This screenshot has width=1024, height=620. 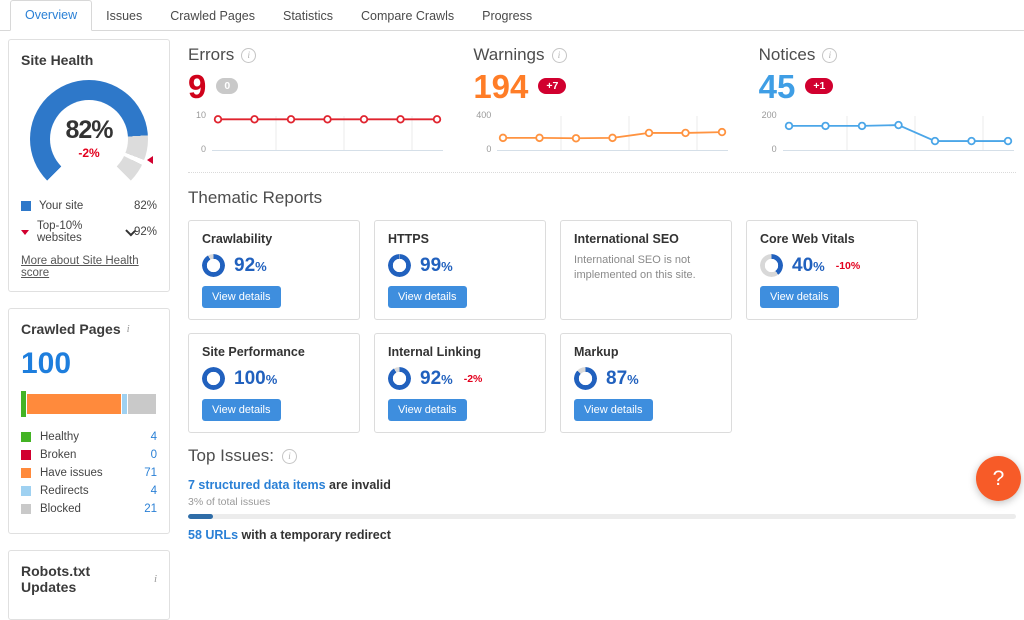 I want to click on crawled-pages-title-text: Crawled Pages, so click(x=71, y=329).